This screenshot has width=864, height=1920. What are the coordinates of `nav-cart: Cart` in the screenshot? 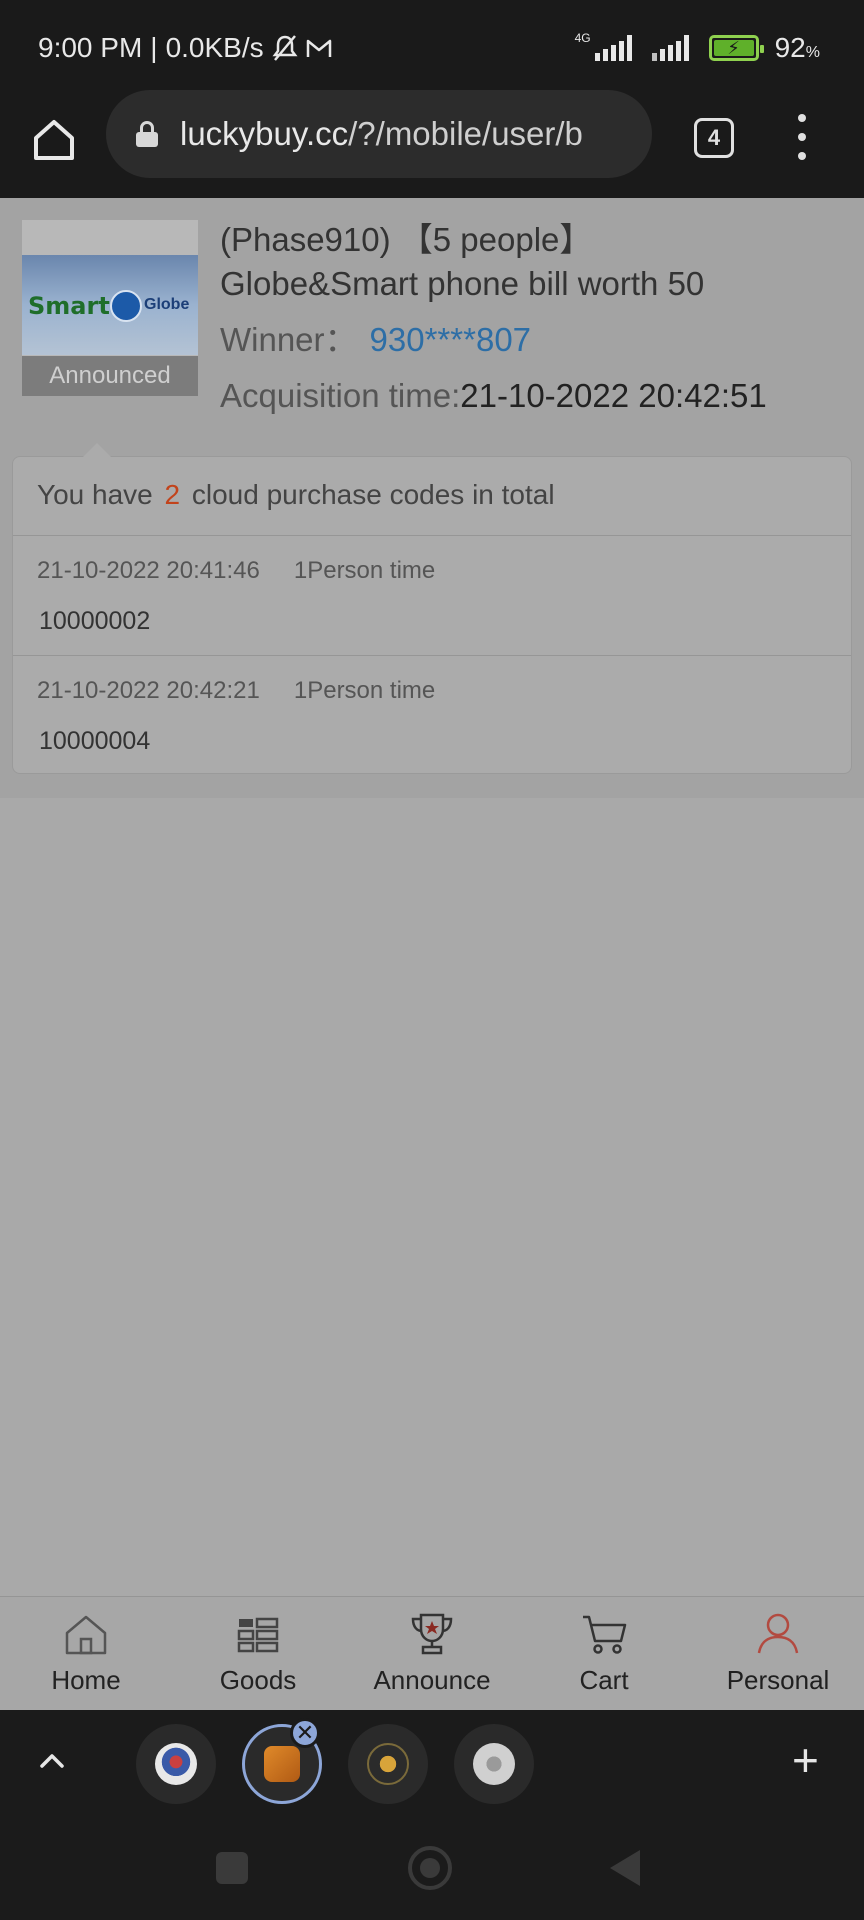 It's located at (604, 1654).